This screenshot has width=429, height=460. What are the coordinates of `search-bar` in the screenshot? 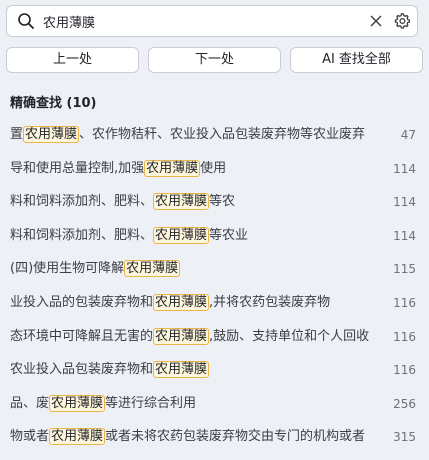 It's located at (212, 21).